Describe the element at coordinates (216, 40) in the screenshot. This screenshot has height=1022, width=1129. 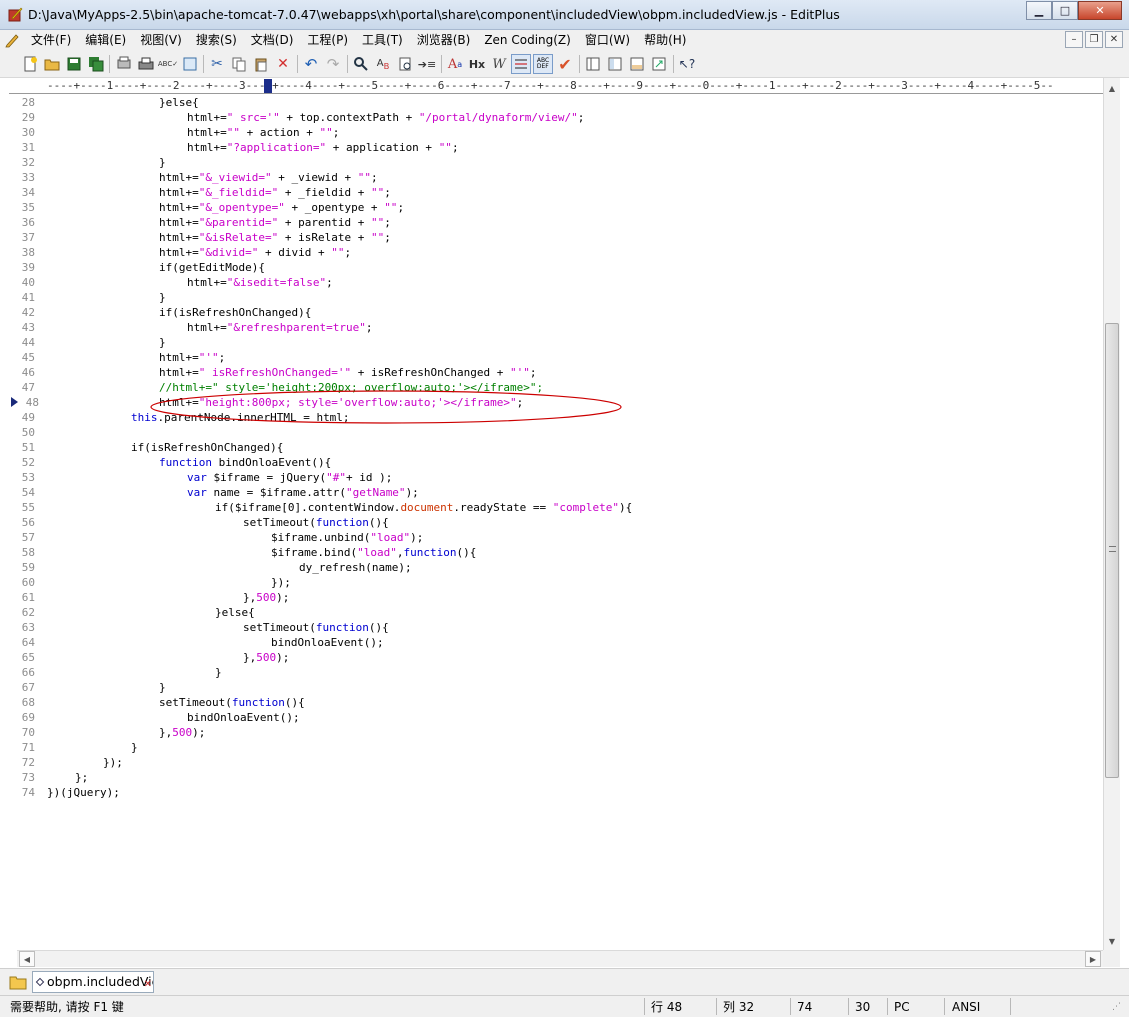
I see `menu-search: 搜索(S)` at that location.